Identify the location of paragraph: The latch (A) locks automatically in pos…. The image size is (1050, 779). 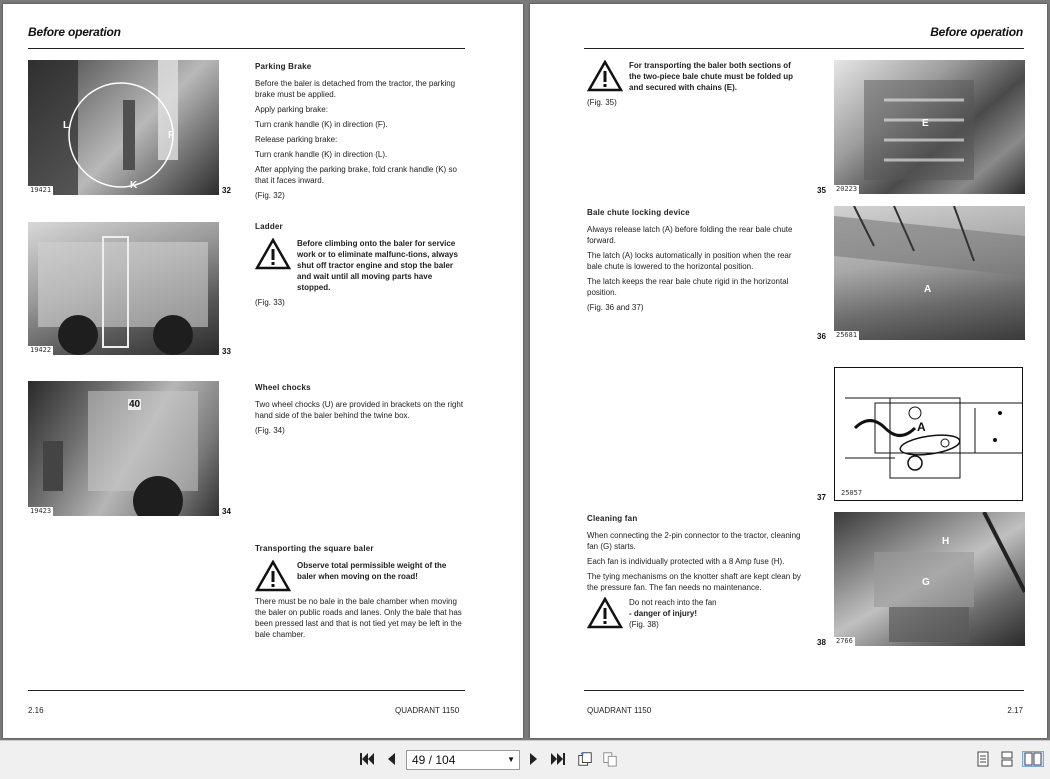
(689, 261).